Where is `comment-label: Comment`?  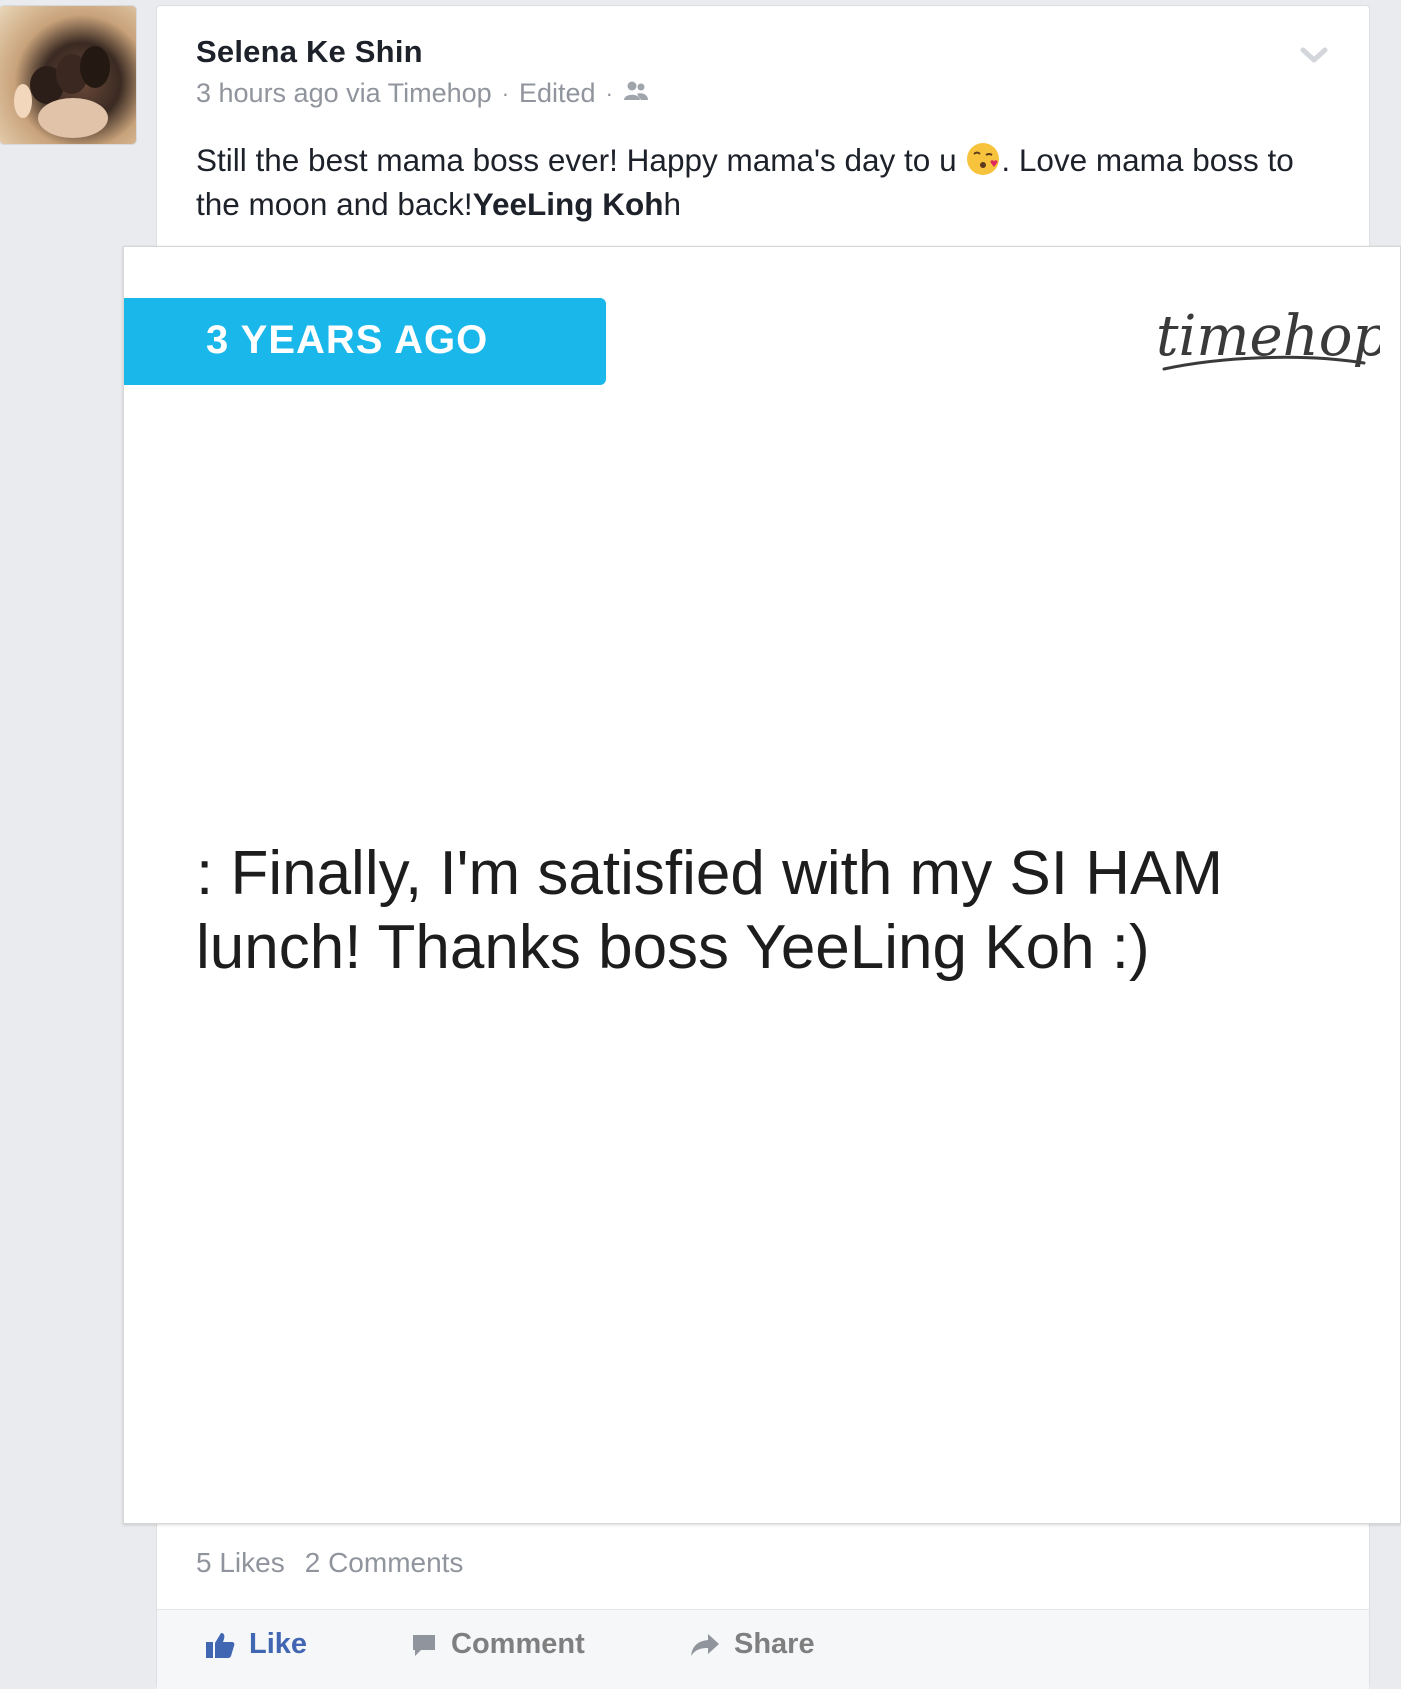 comment-label: Comment is located at coordinates (518, 1644).